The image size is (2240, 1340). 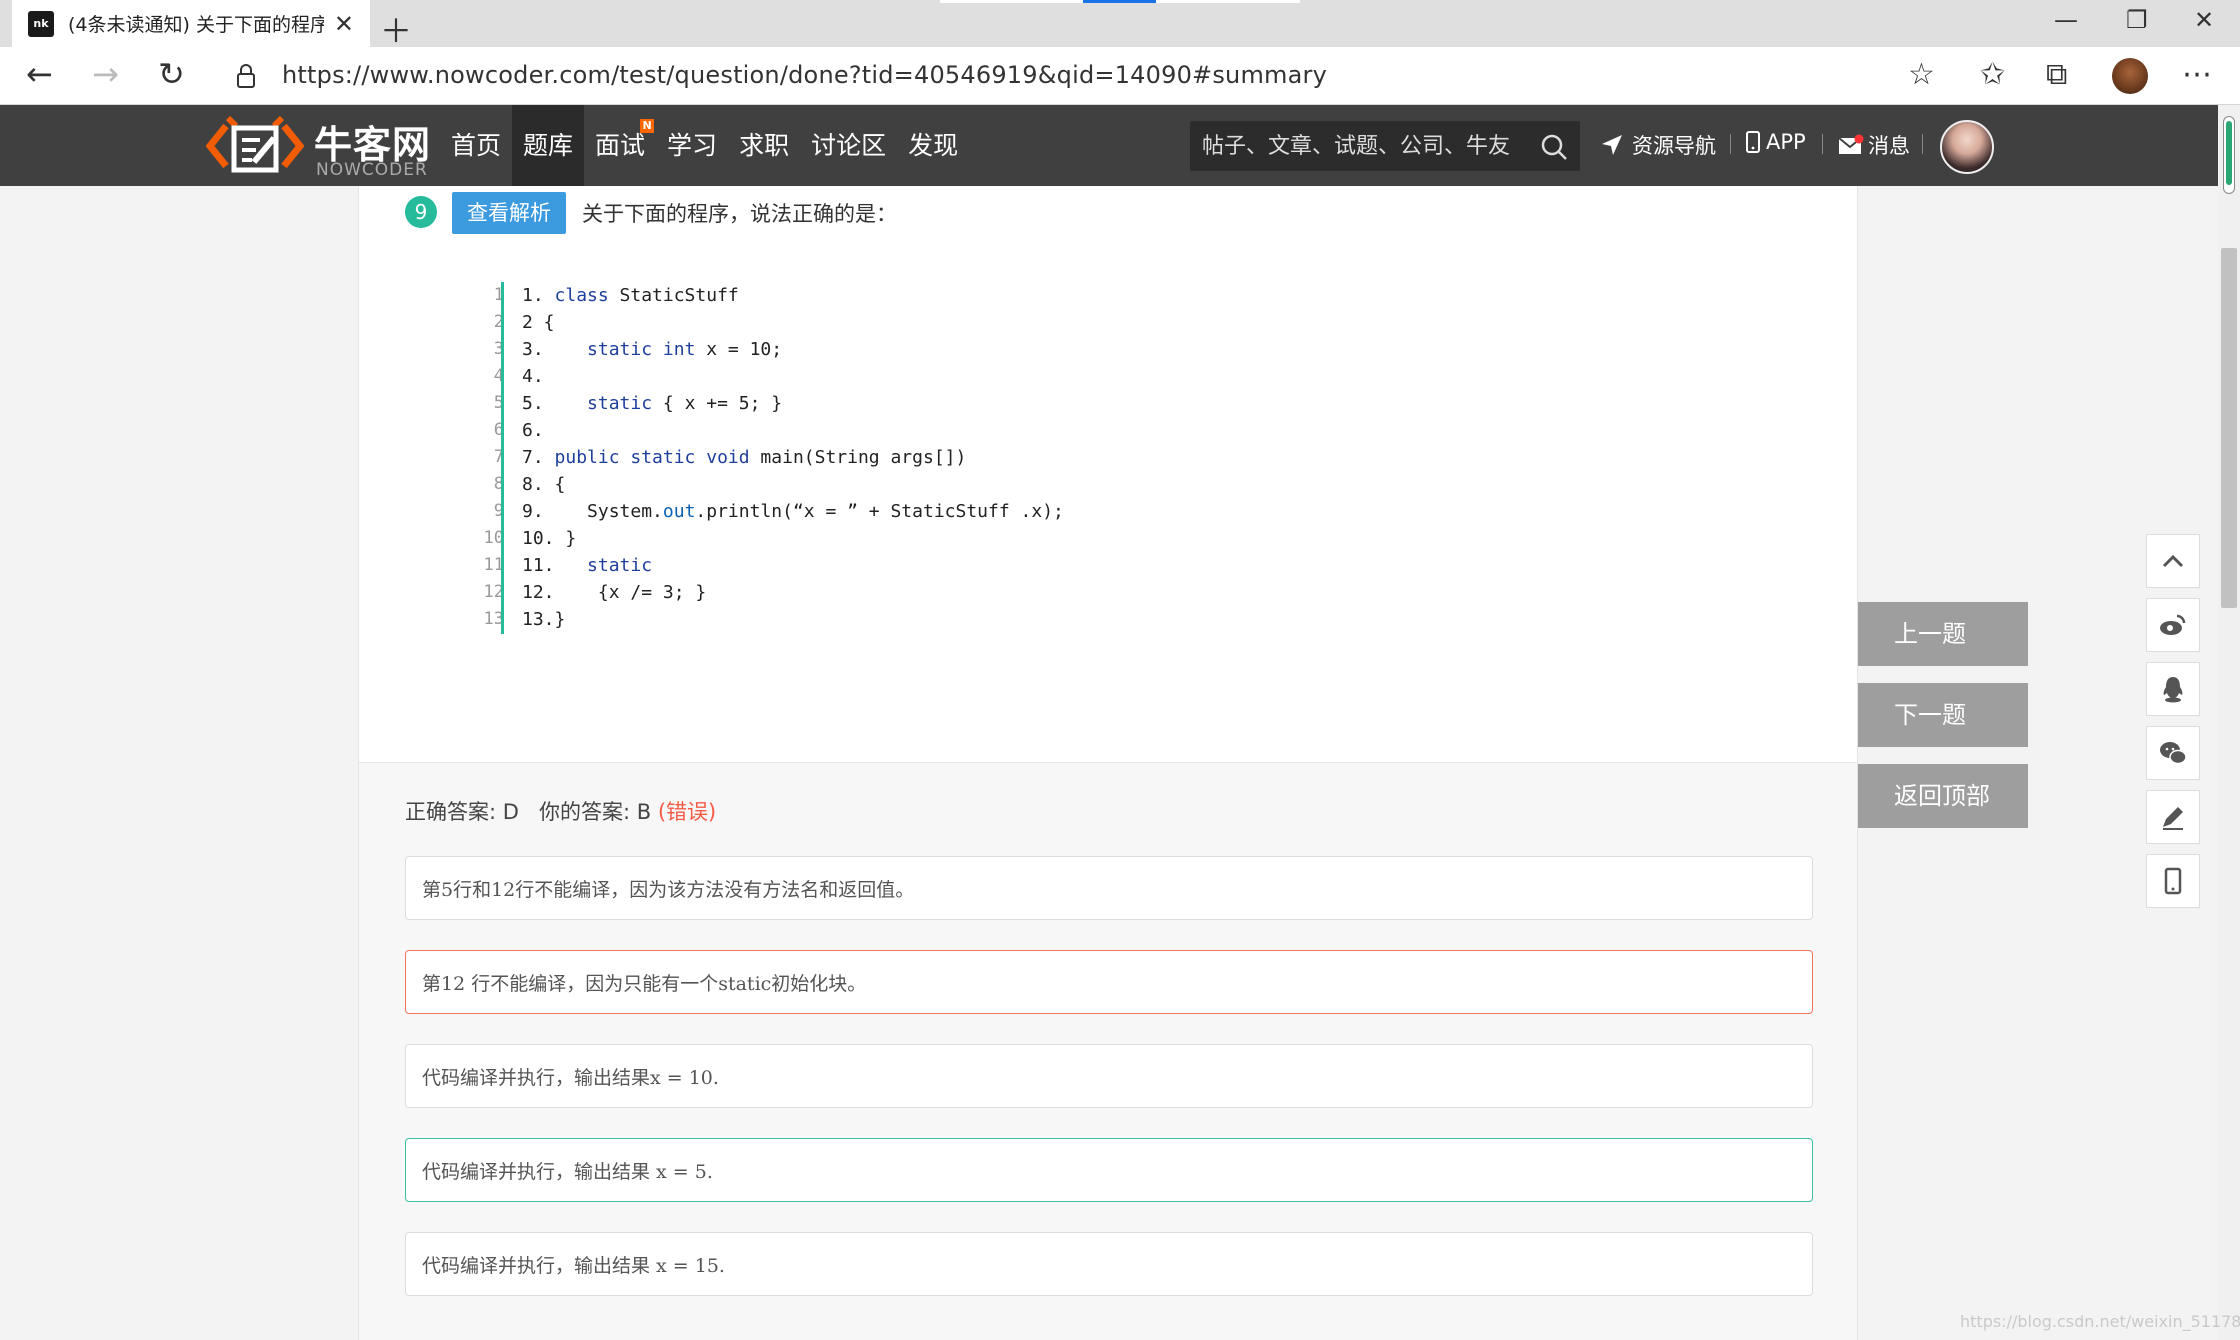 I want to click on resources-nav-link: 资源导航, so click(x=1658, y=145).